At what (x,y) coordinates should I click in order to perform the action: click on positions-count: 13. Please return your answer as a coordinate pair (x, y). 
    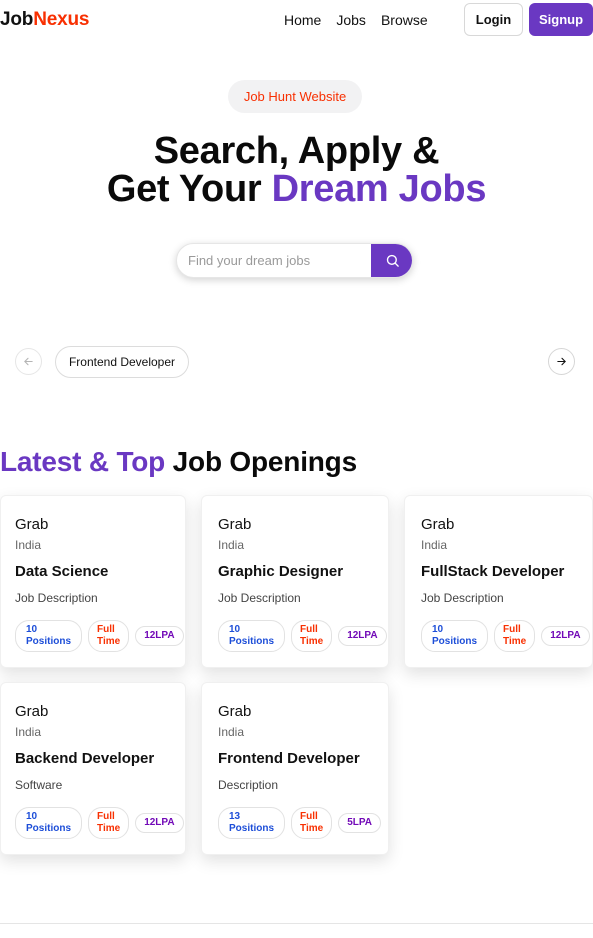
    Looking at the image, I should click on (235, 816).